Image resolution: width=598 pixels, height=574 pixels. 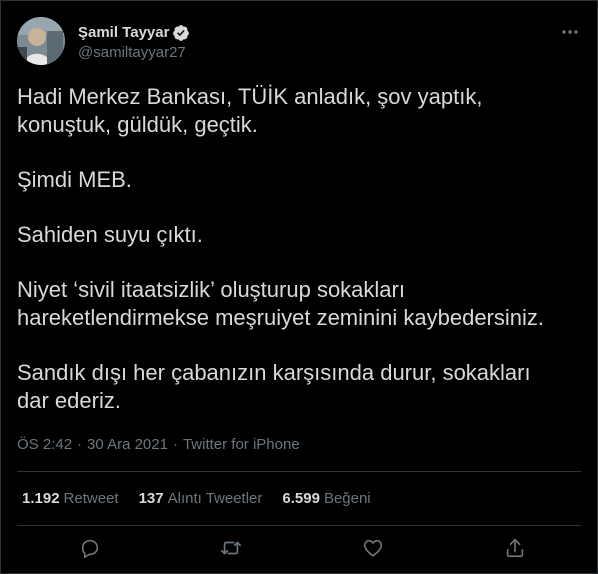 I want to click on quote-count: 137, so click(x=151, y=498).